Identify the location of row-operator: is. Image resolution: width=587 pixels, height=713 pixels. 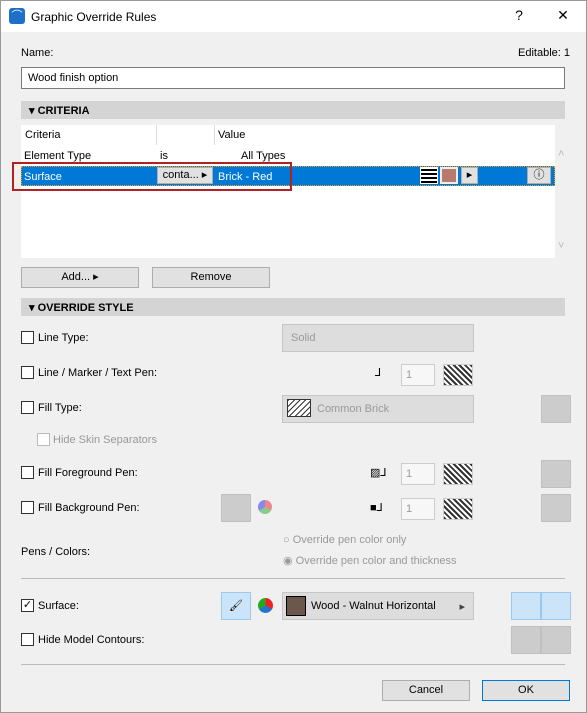
(164, 156).